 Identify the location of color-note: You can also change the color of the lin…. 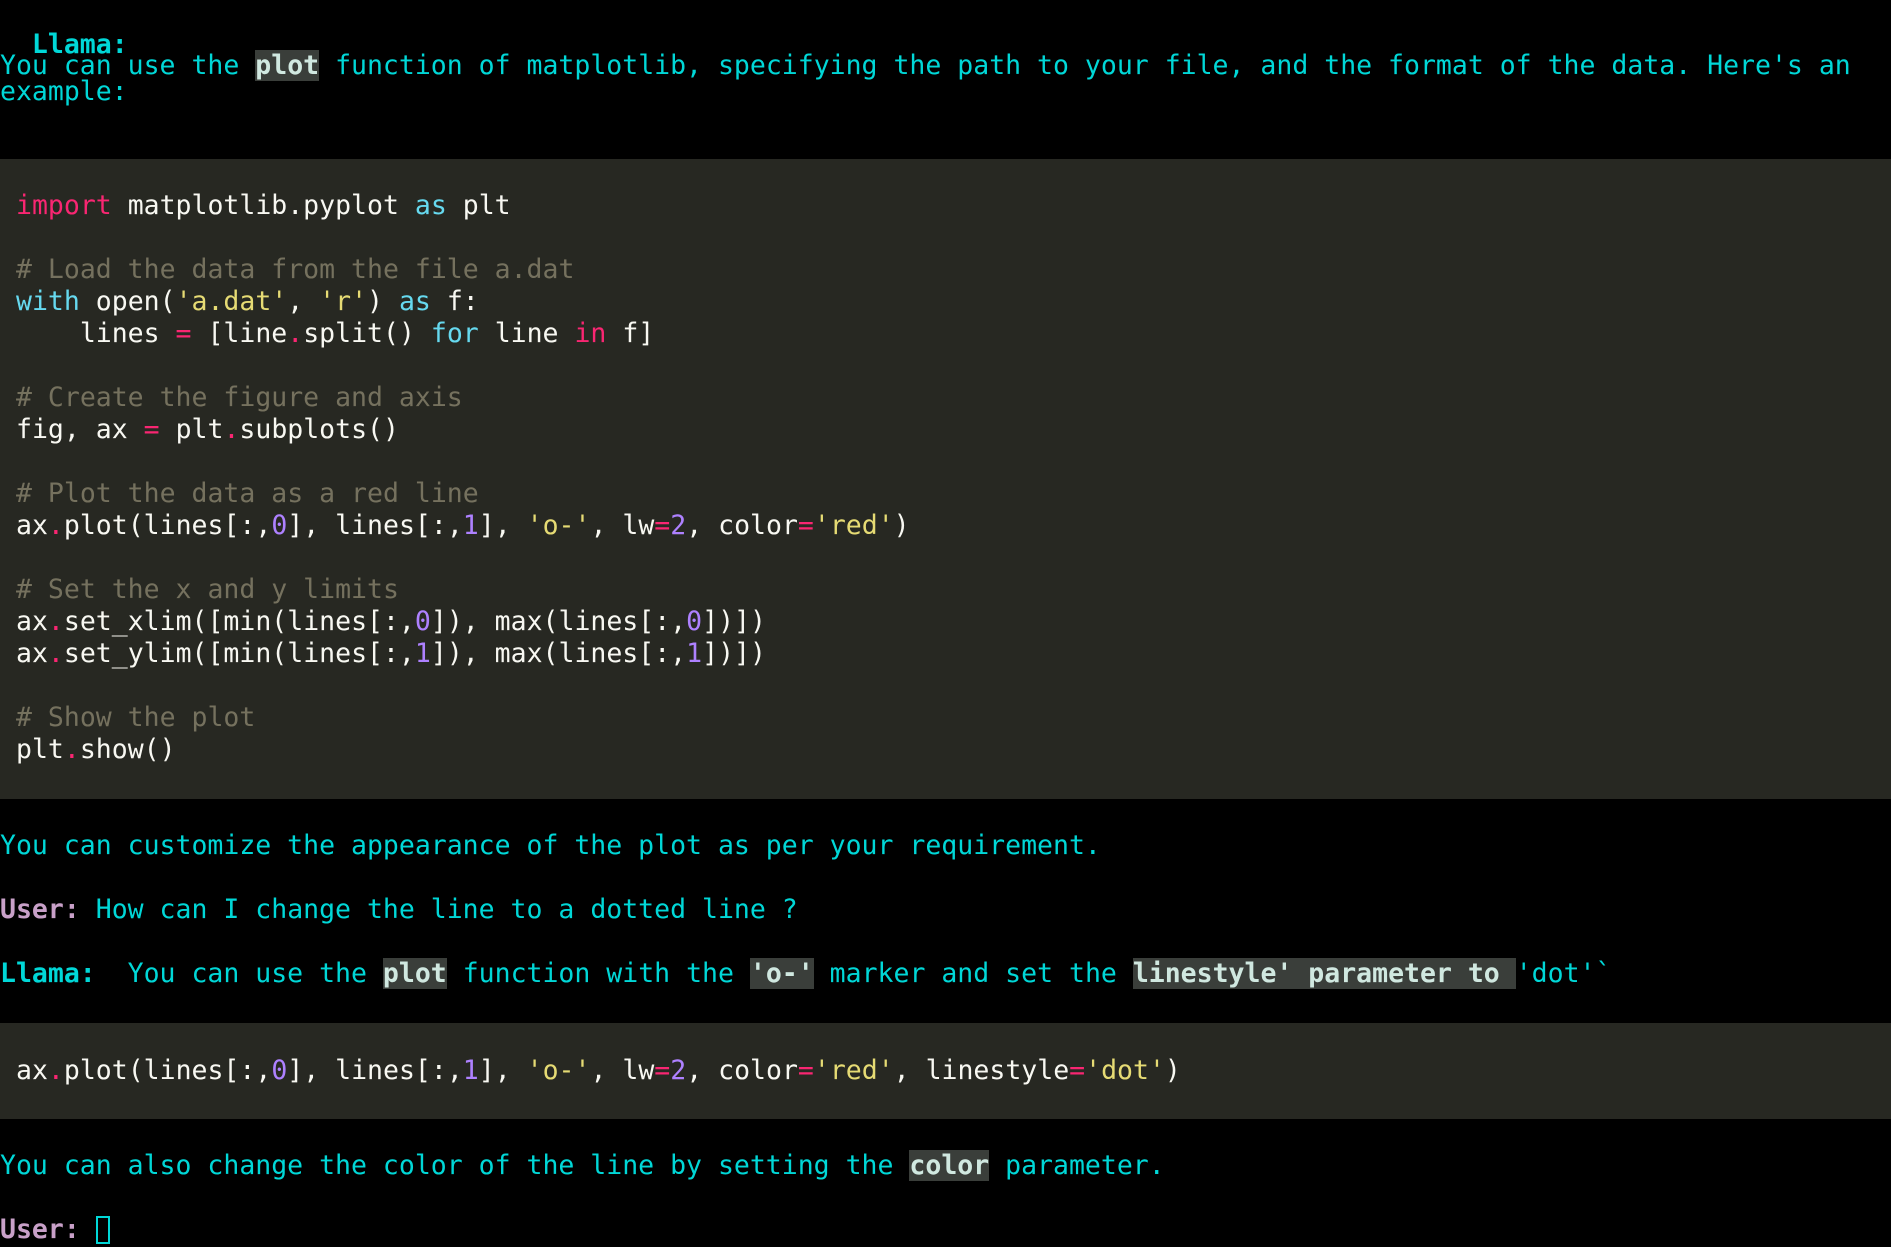
(582, 1166).